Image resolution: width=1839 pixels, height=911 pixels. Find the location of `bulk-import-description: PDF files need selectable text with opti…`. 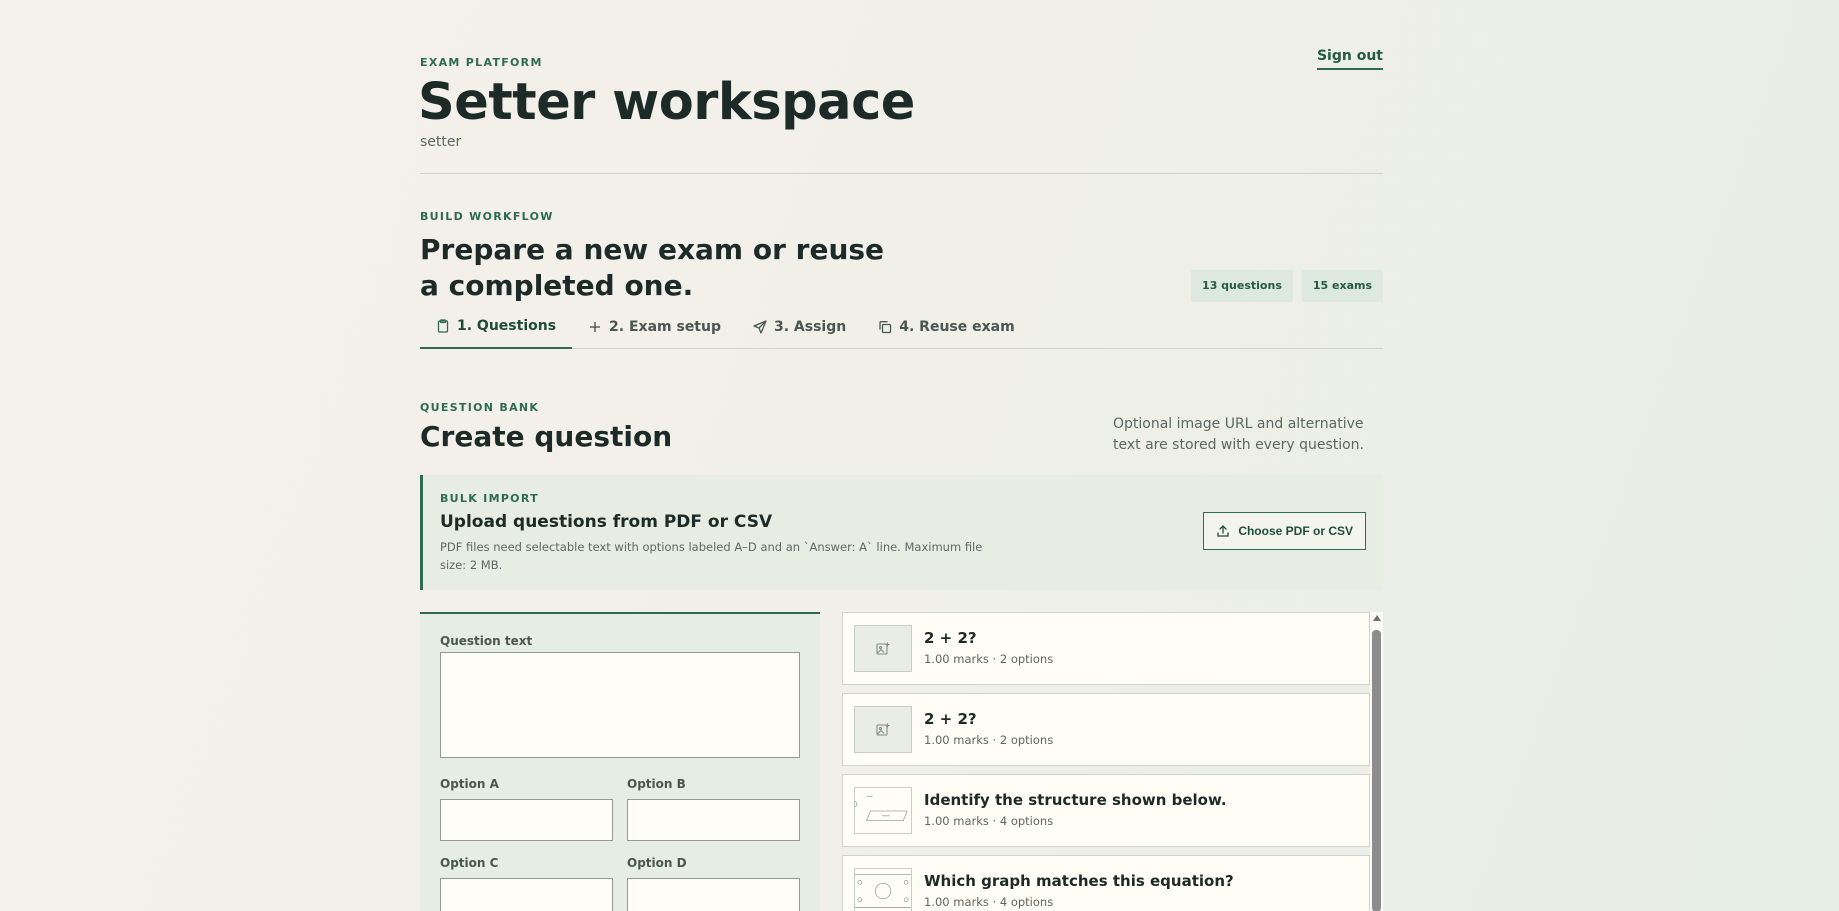

bulk-import-description: PDF files need selectable text with opti… is located at coordinates (711, 556).